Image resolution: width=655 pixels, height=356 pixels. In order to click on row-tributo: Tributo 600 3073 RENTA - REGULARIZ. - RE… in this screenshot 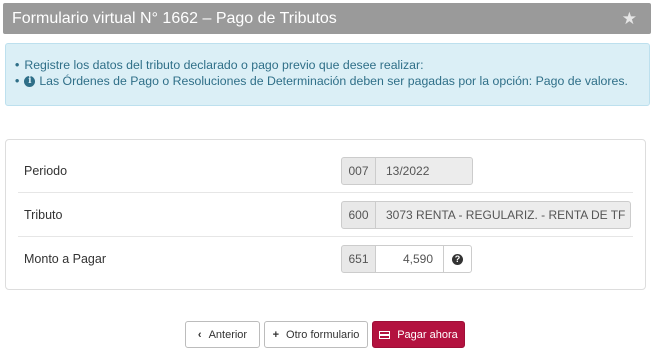, I will do `click(325, 215)`.